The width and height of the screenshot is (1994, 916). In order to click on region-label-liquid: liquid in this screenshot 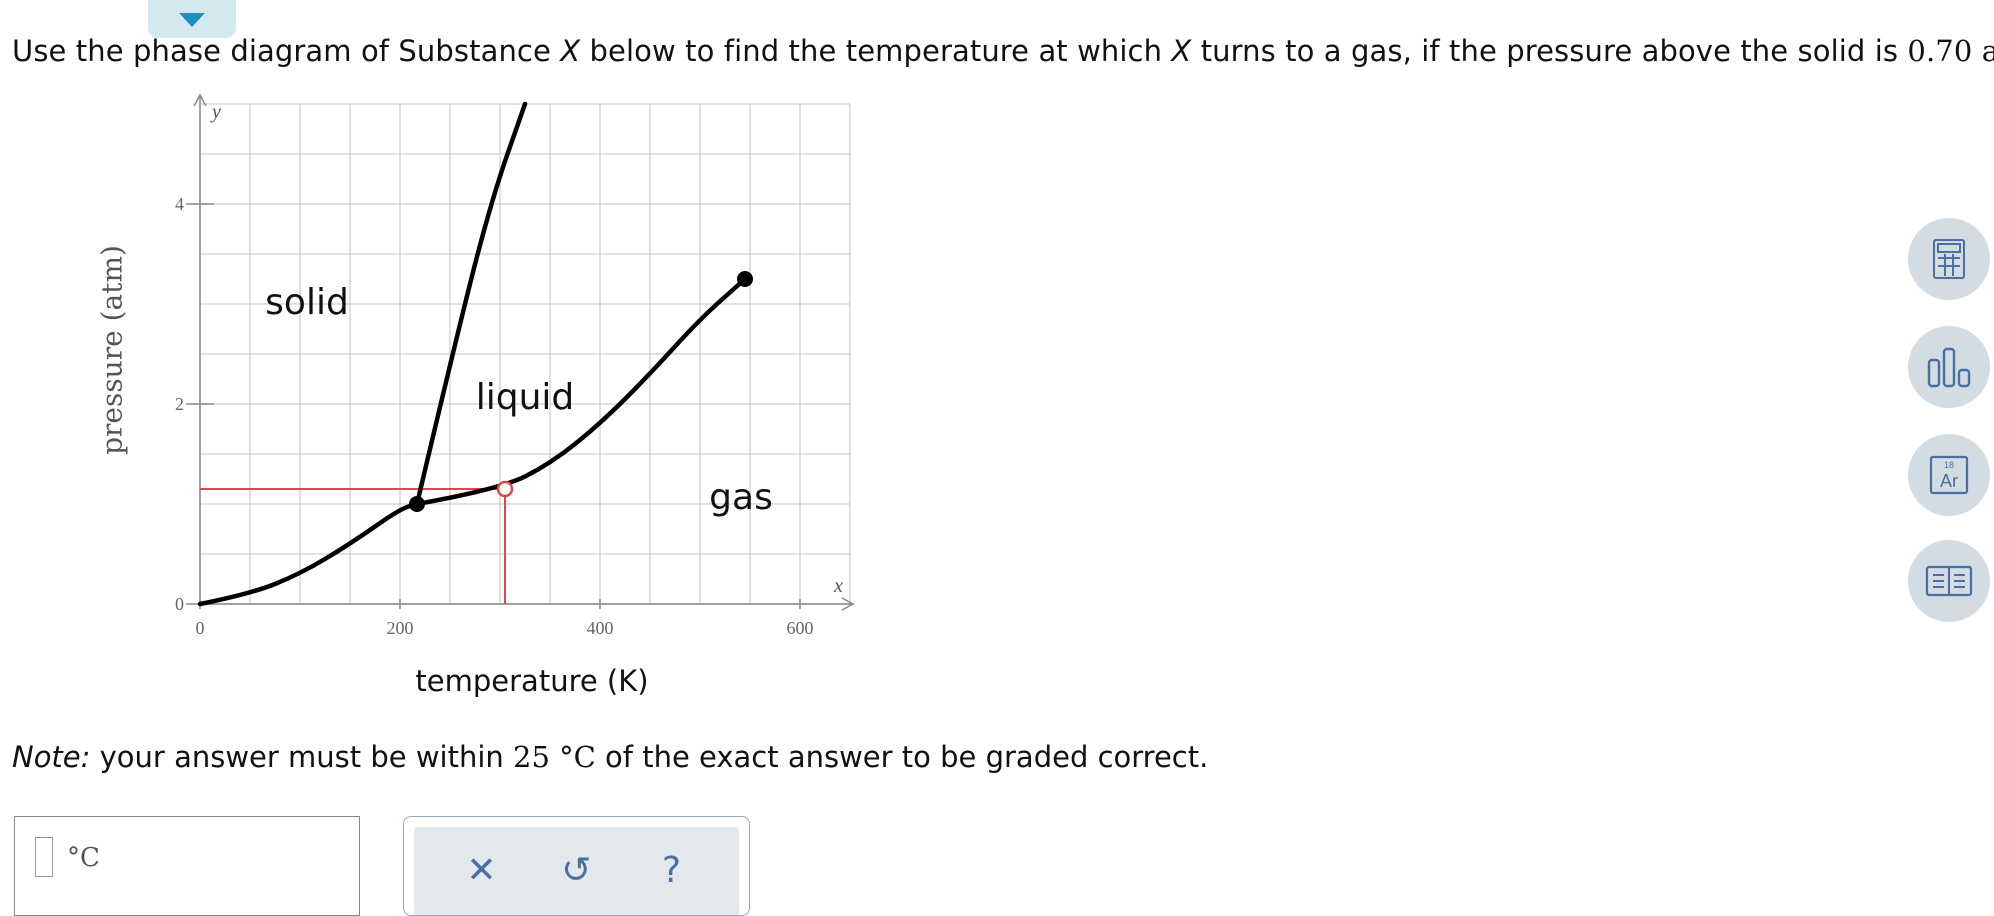, I will do `click(525, 397)`.